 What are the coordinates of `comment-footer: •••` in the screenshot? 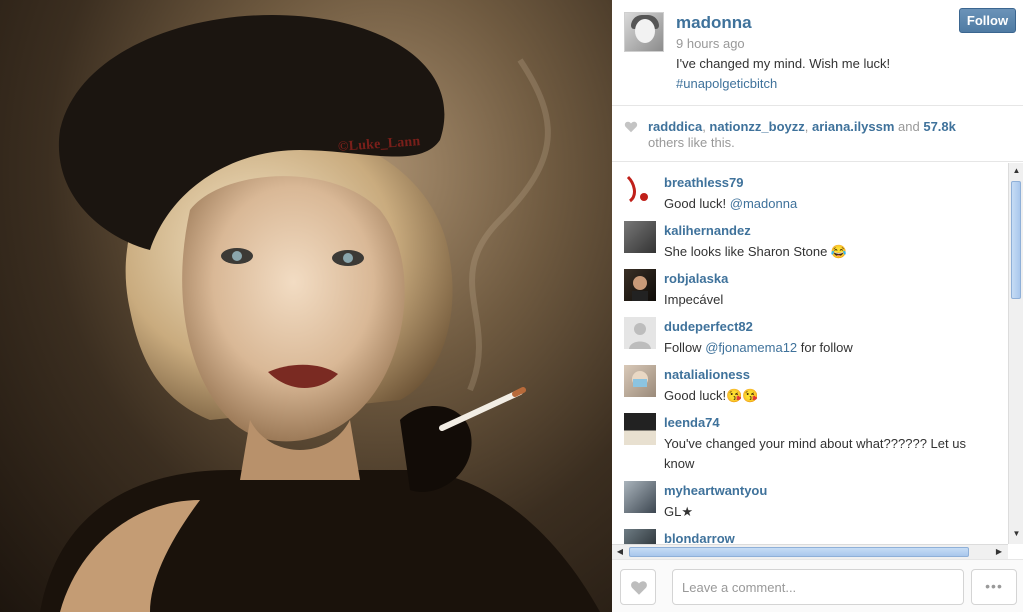 It's located at (817, 585).